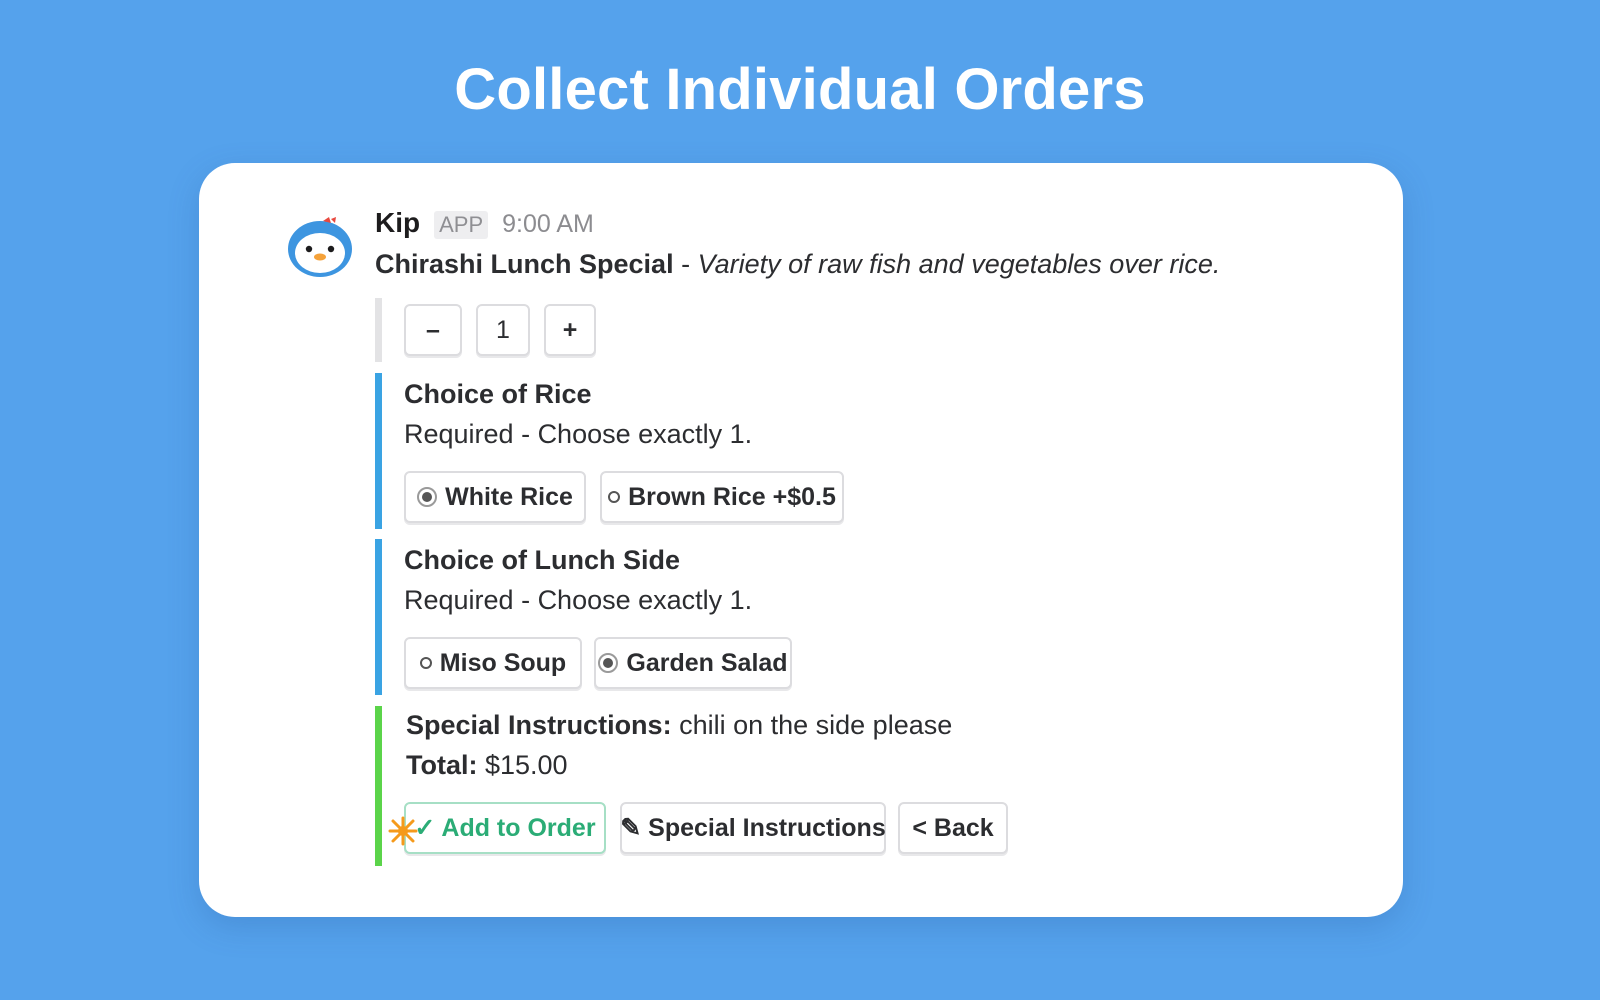 This screenshot has width=1600, height=1000. Describe the element at coordinates (825, 330) in the screenshot. I see `quantity-attachment: – 1 +` at that location.